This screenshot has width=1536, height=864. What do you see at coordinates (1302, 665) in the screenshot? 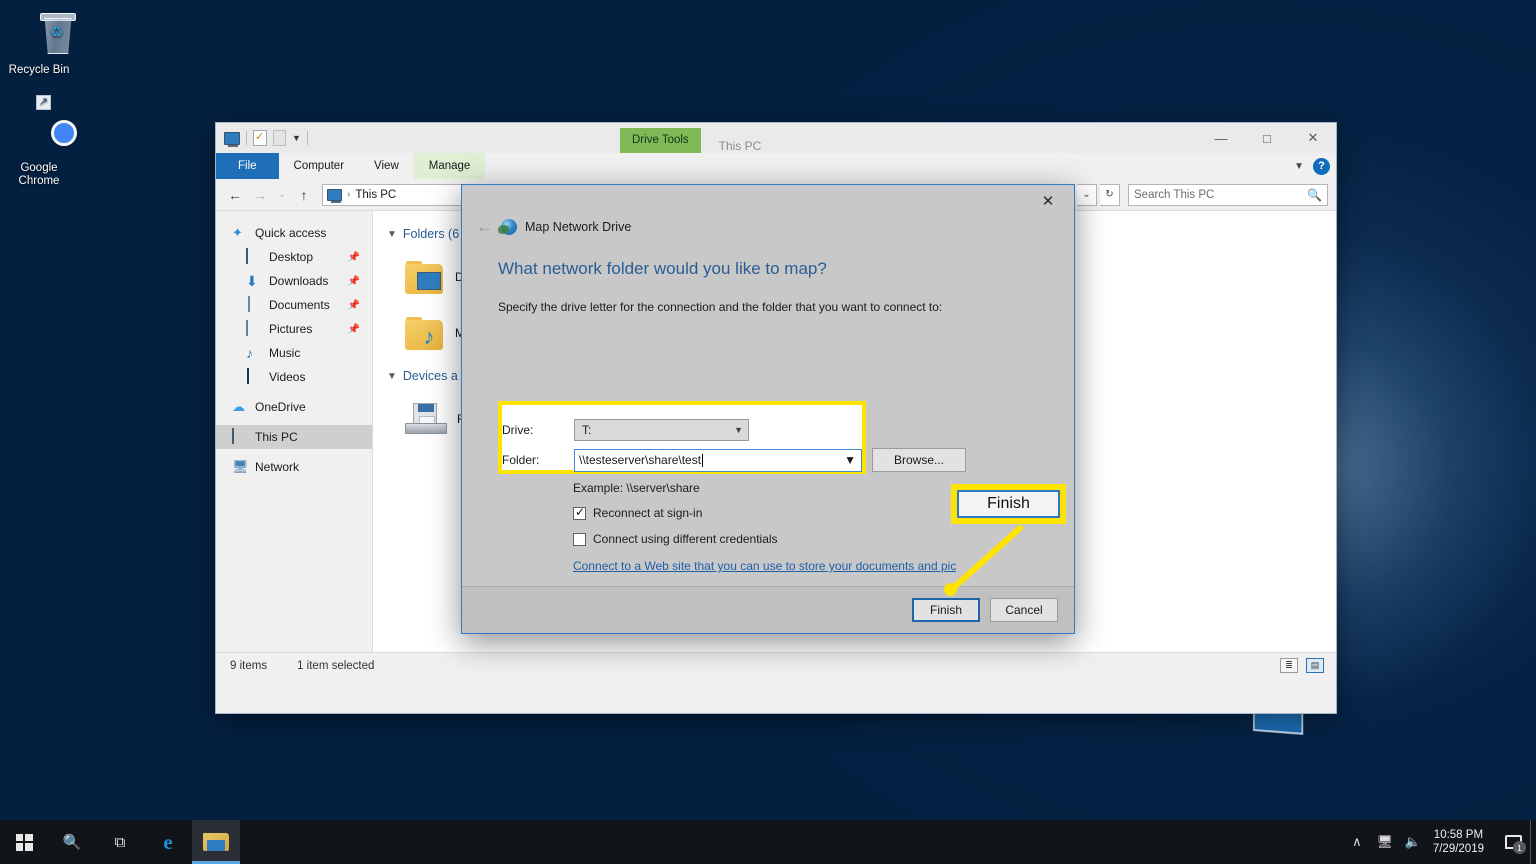
I see `view-buttons: ≣ ▤` at bounding box center [1302, 665].